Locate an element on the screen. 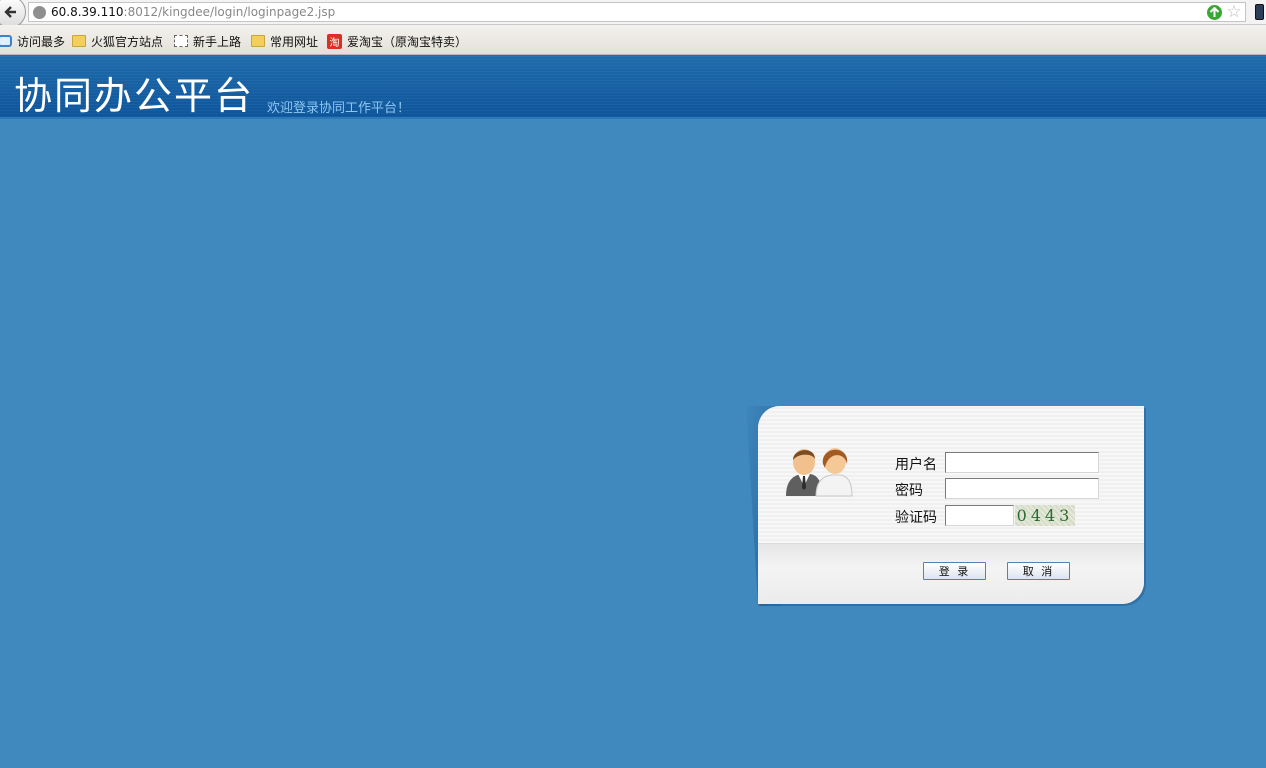 The width and height of the screenshot is (1266, 768). bookmark-firefox-site: 火狐官方站点 is located at coordinates (117, 41).